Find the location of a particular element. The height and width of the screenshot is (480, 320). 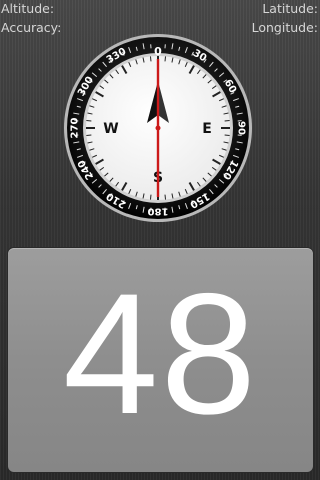

needle-pivot is located at coordinates (158, 128).